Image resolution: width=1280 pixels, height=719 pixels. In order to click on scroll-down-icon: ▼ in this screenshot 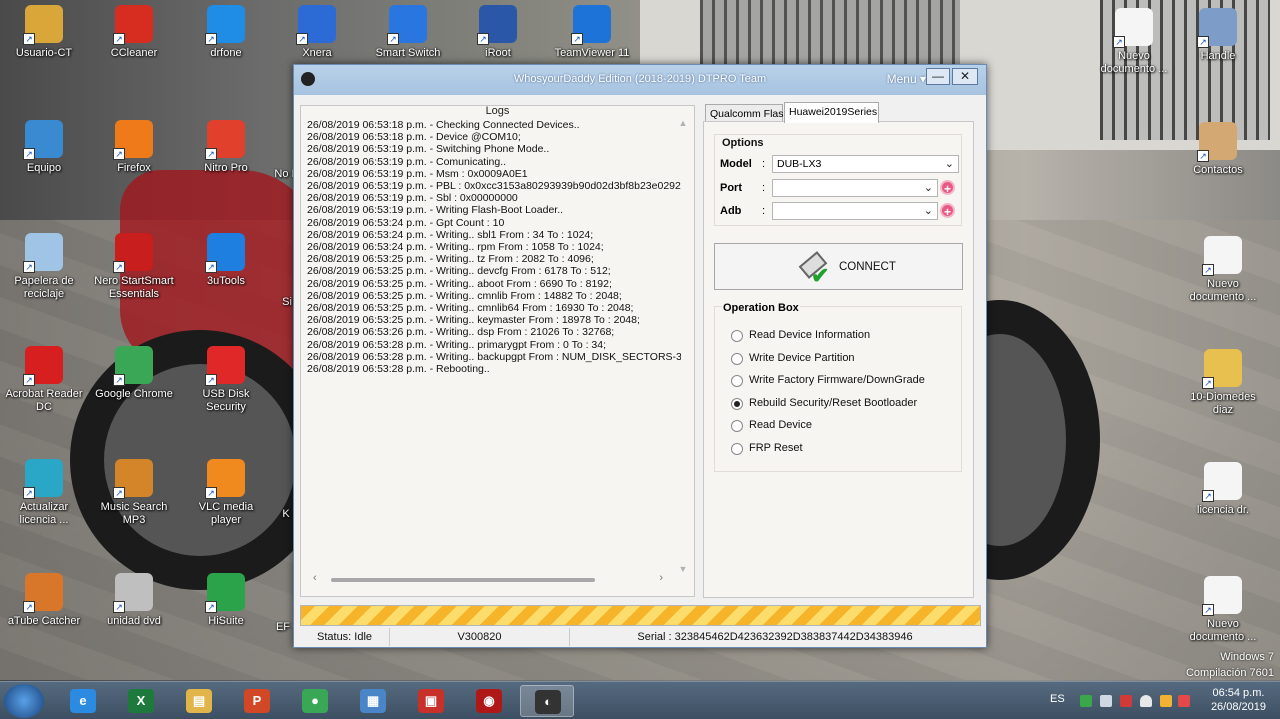, I will do `click(683, 569)`.